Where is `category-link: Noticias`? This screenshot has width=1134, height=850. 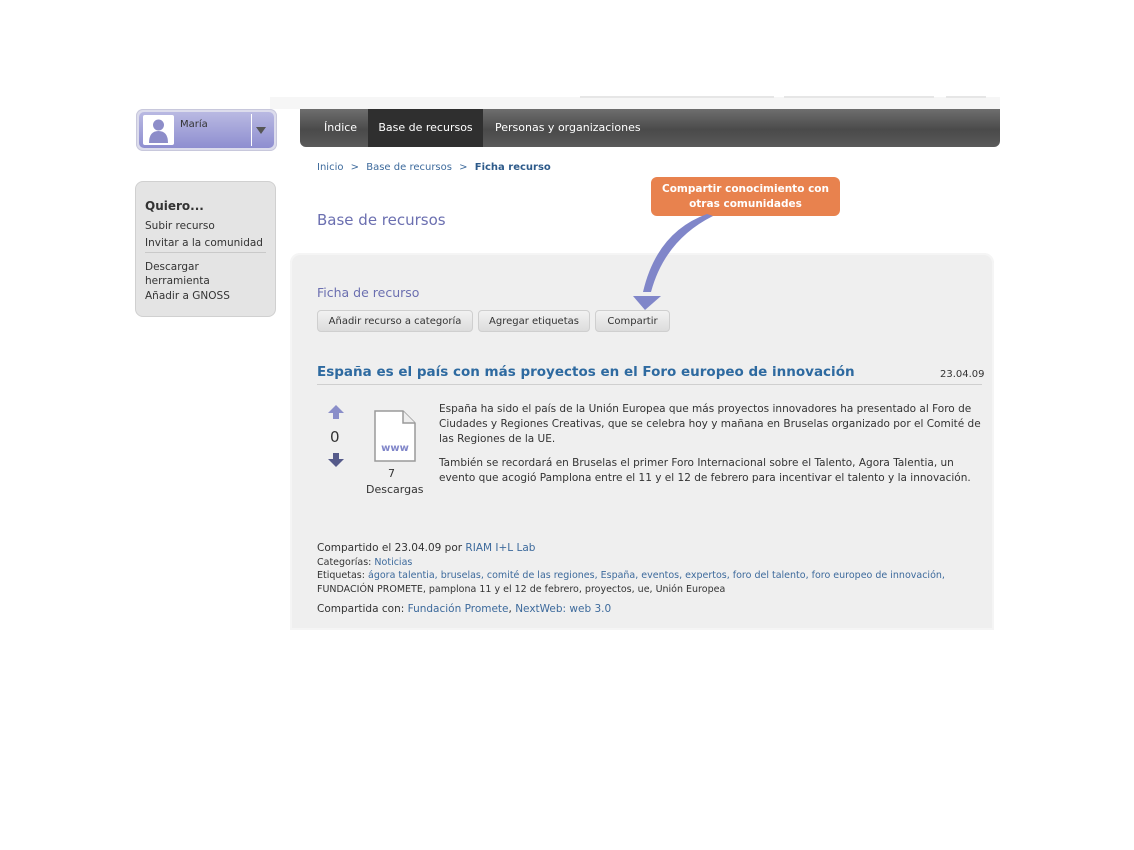
category-link: Noticias is located at coordinates (393, 562).